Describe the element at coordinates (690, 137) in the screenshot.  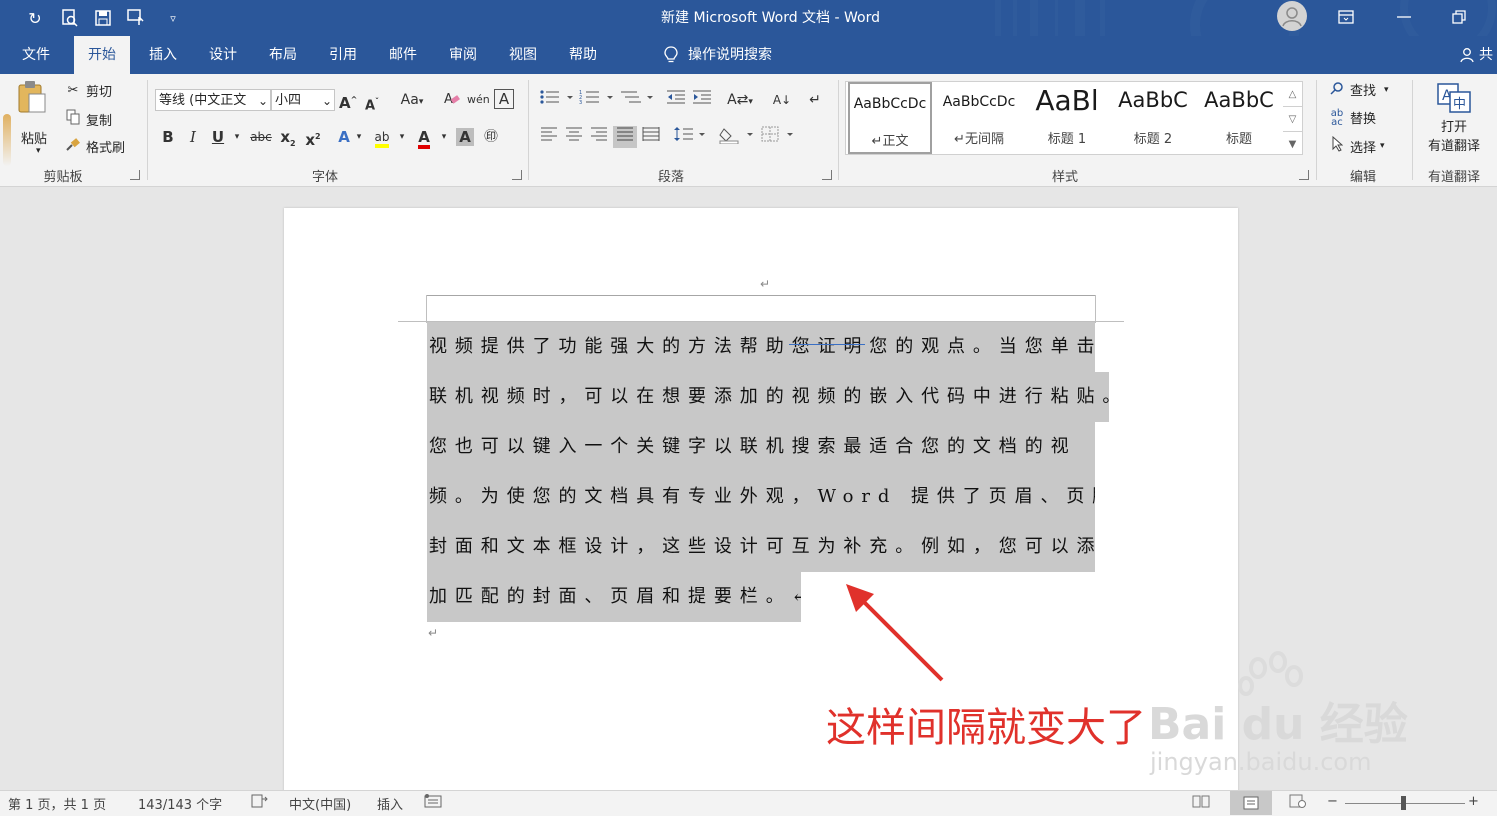
I see `line-spacing-icon` at that location.